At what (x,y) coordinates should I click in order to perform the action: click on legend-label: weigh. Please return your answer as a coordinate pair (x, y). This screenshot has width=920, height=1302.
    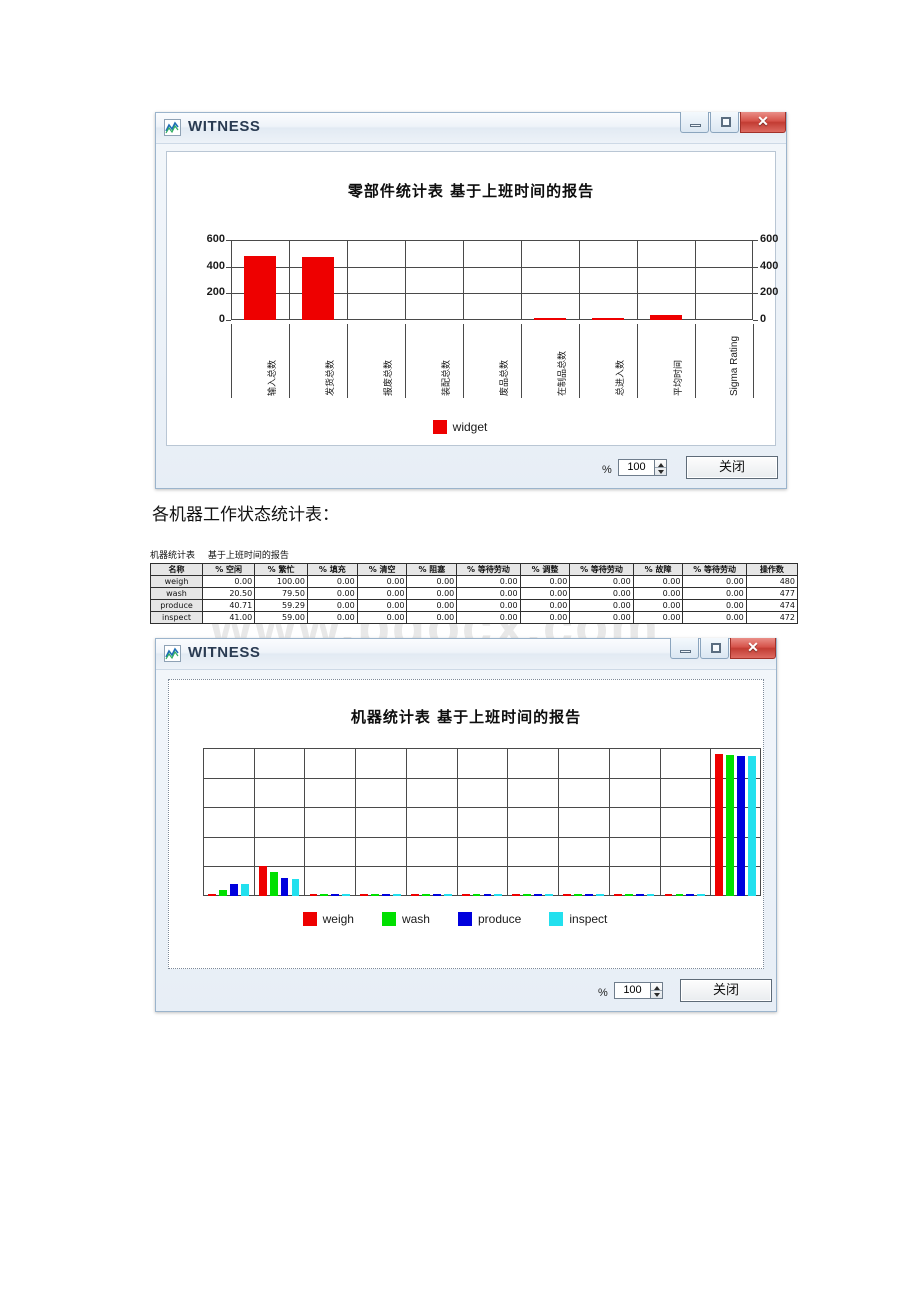
    Looking at the image, I should click on (338, 919).